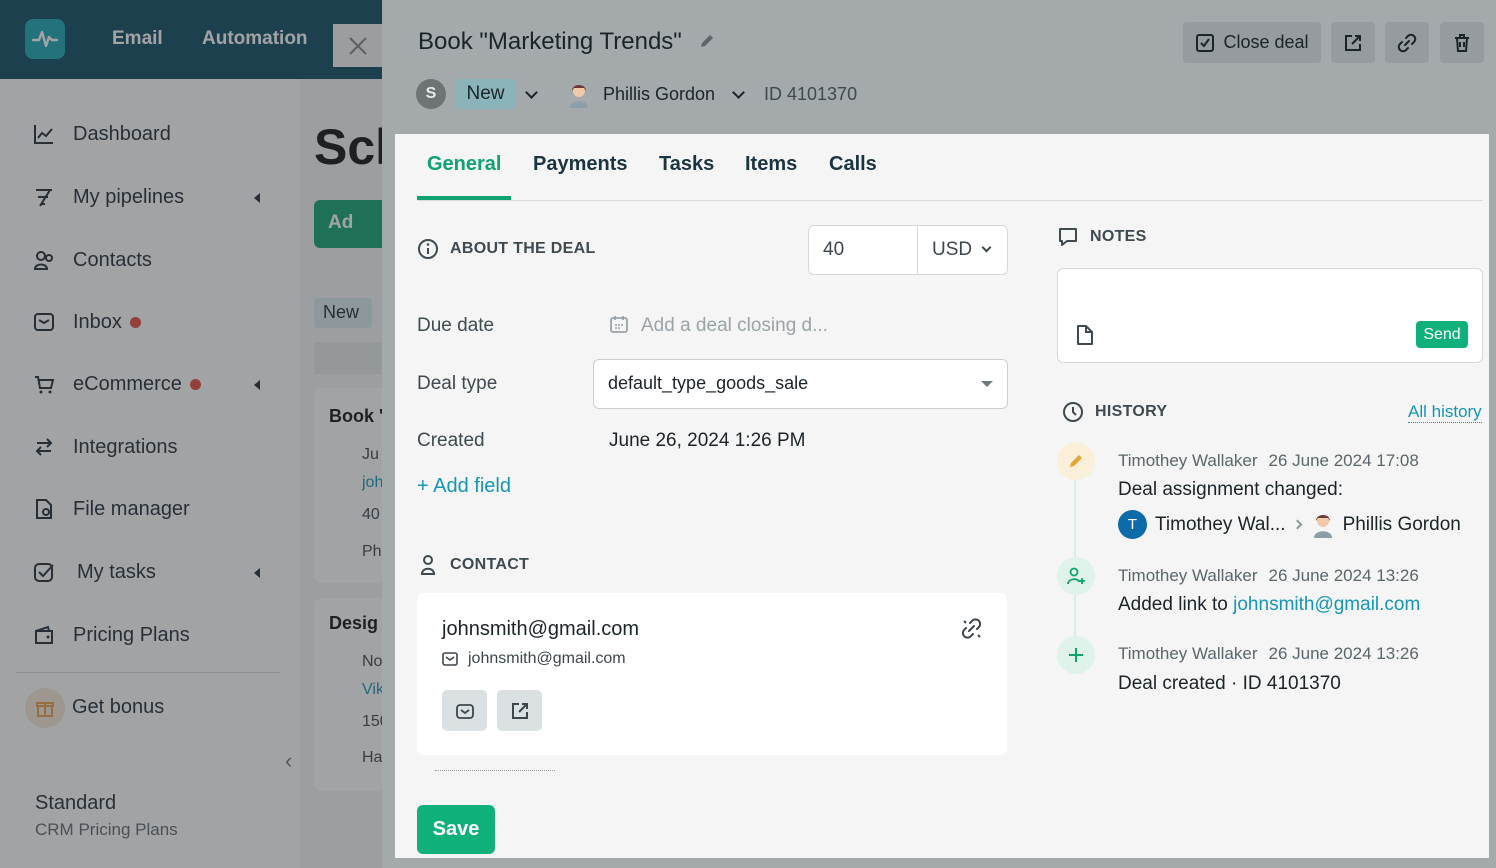  What do you see at coordinates (1326, 604) in the screenshot?
I see `history-contact-link: johnsmith@gmail.com` at bounding box center [1326, 604].